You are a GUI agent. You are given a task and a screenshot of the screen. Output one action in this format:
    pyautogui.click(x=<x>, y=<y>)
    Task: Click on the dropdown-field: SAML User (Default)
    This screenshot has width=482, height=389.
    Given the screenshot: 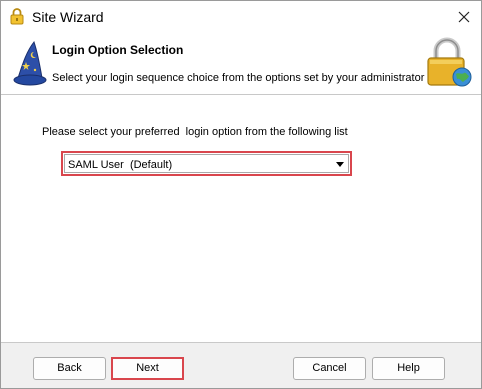 What is the action you would take?
    pyautogui.click(x=206, y=163)
    